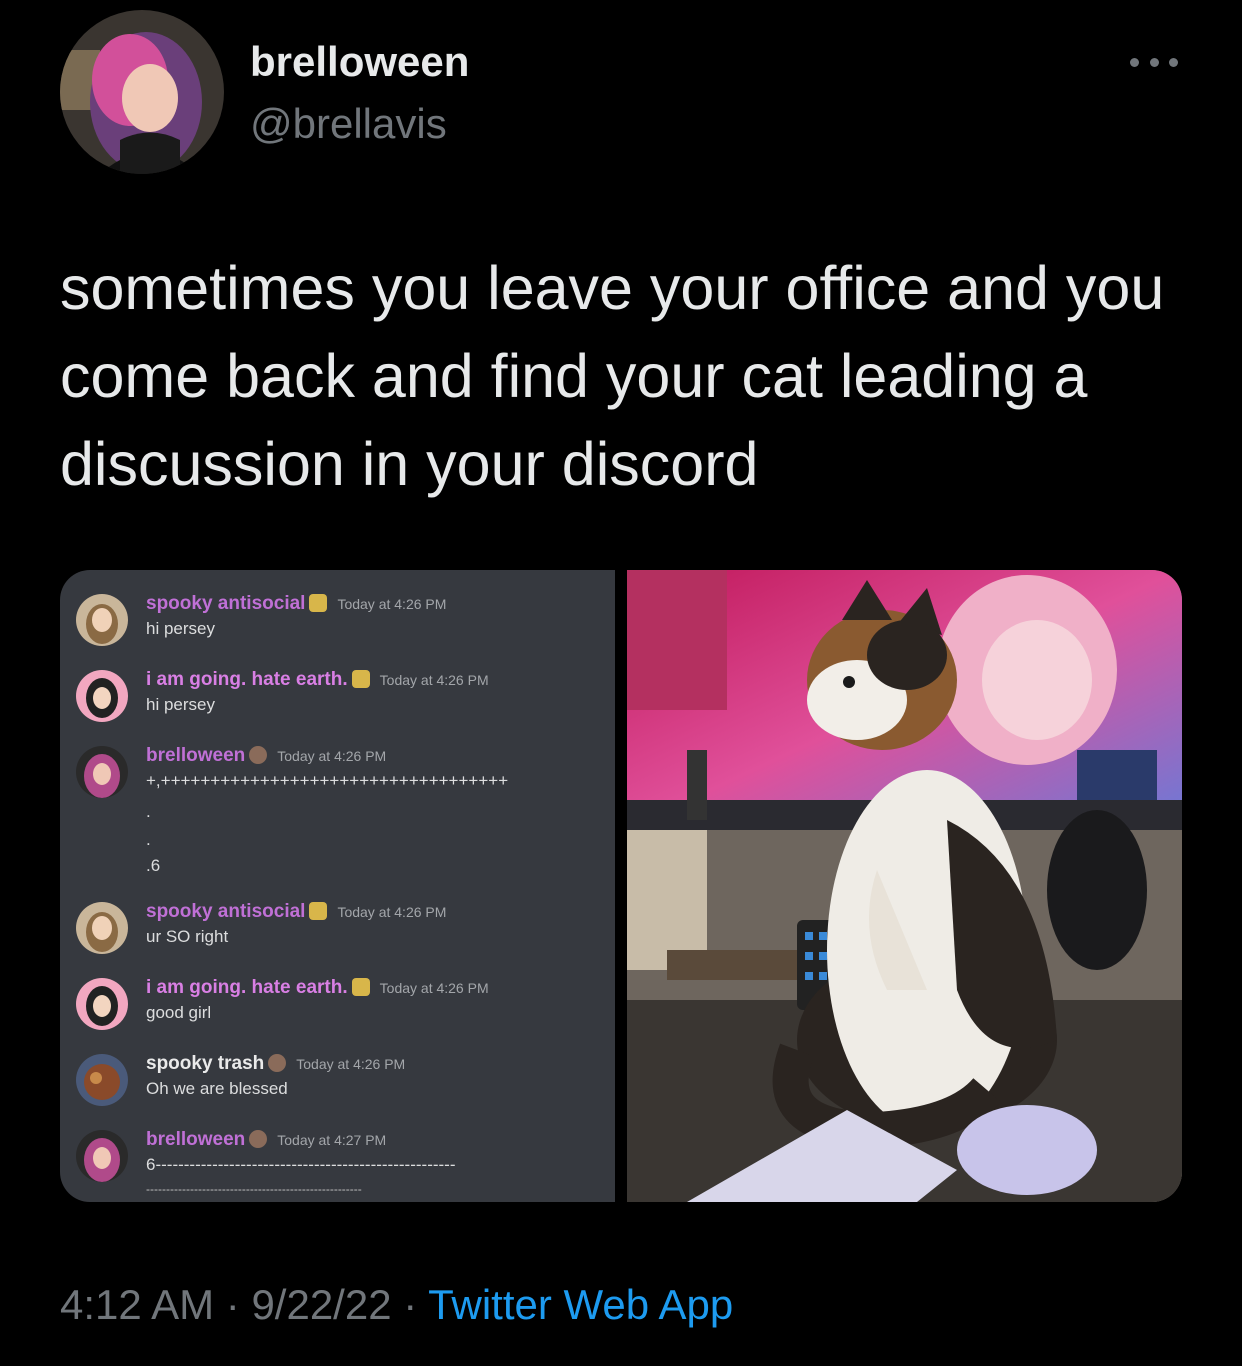  Describe the element at coordinates (179, 1012) in the screenshot. I see `message-body: good girl` at that location.